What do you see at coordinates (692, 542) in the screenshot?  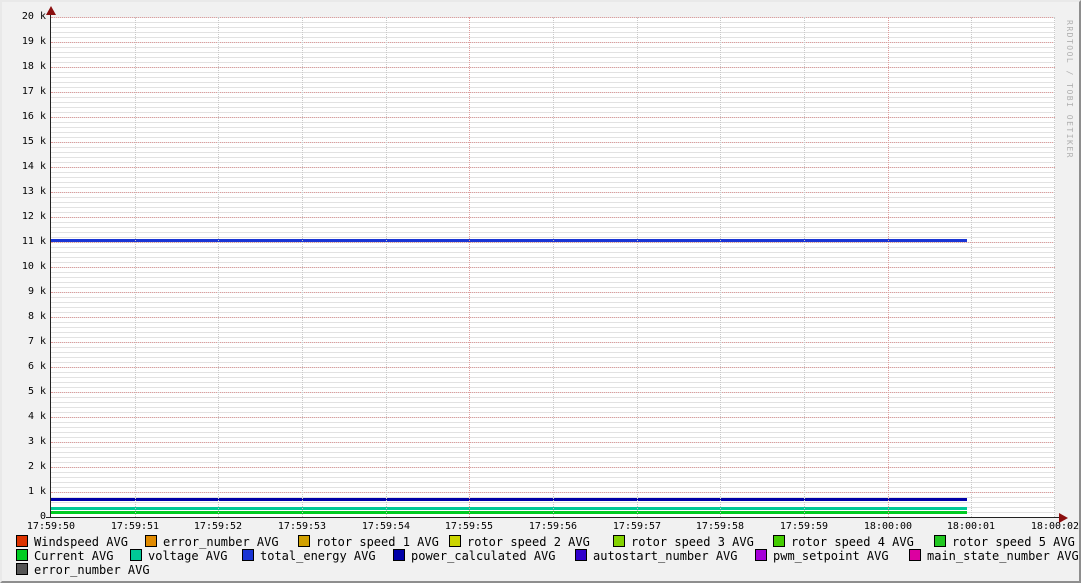 I see `legend-label: rotor speed 3 AVG` at bounding box center [692, 542].